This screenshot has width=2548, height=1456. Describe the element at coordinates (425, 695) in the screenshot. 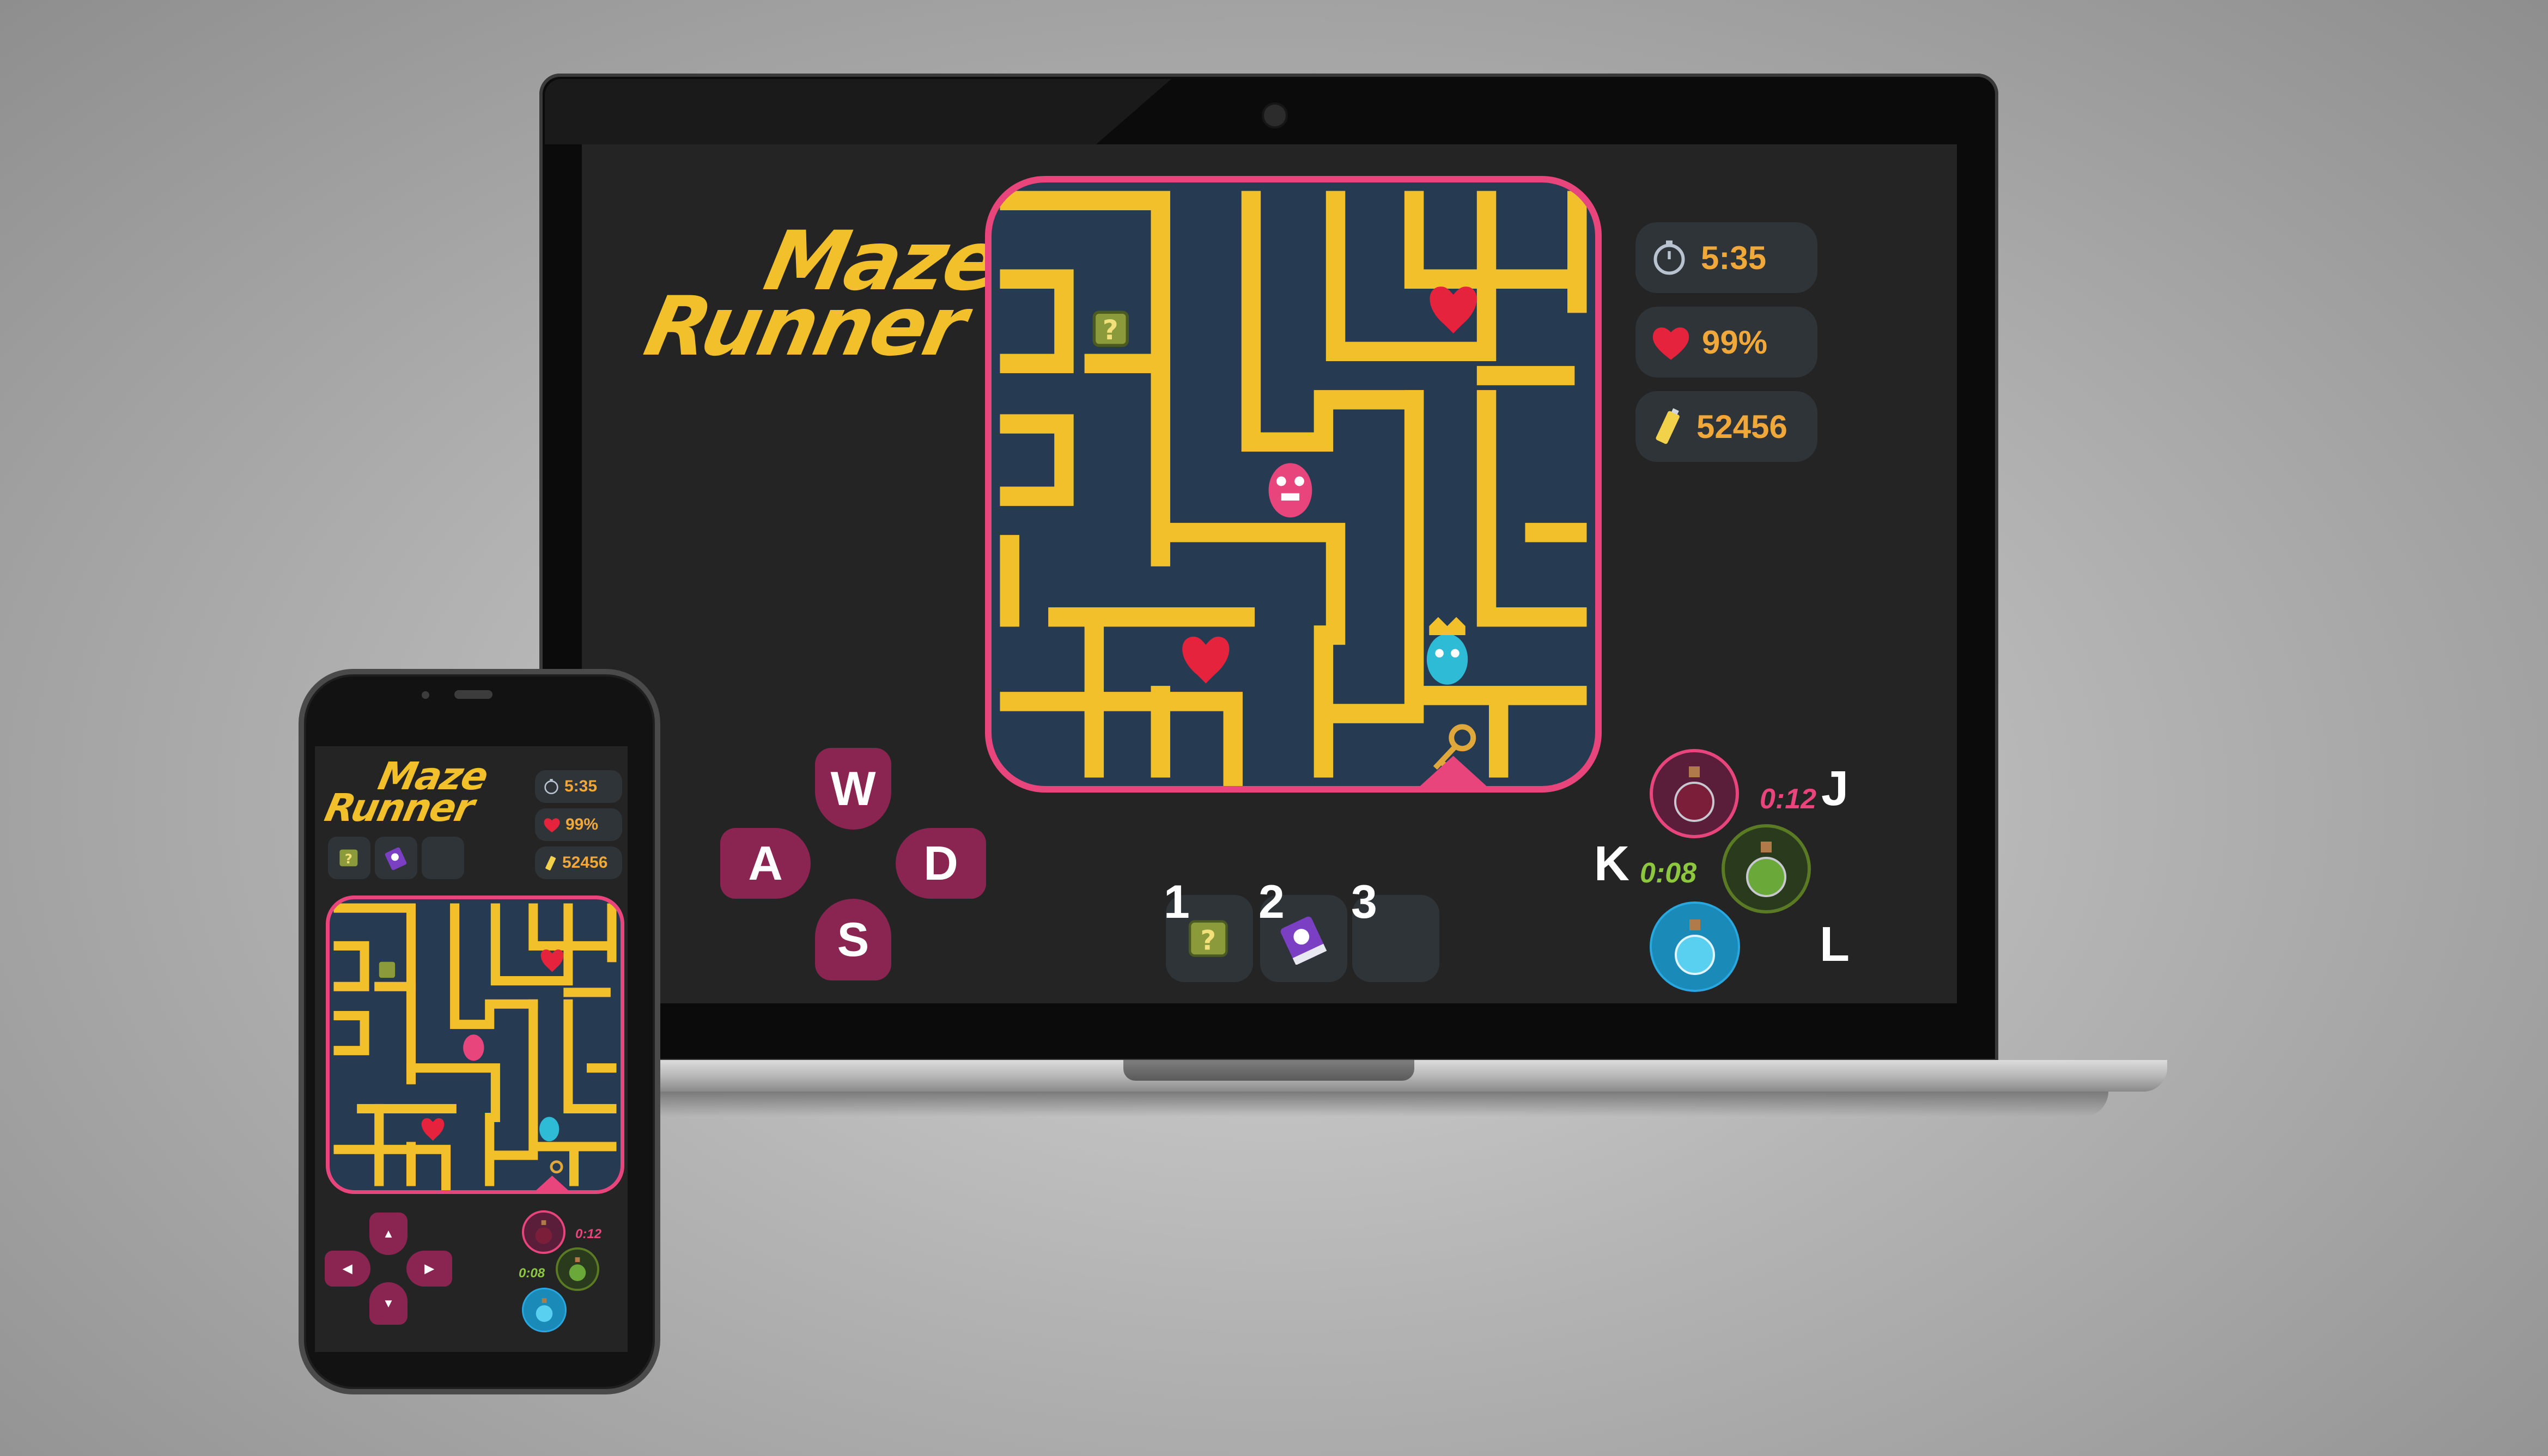

I see `phone-camera` at that location.